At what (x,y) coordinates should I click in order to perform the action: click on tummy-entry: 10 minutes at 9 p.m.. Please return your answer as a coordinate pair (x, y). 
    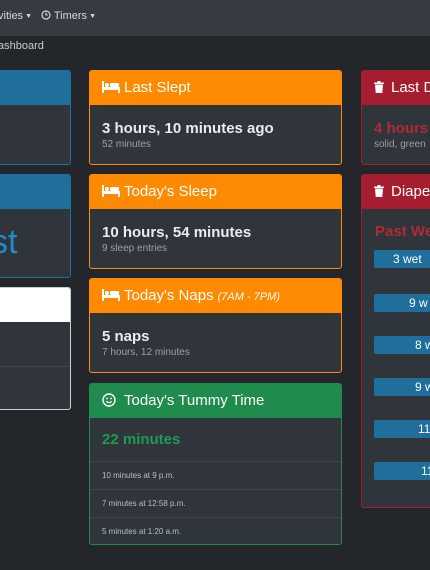
    Looking at the image, I should click on (138, 475).